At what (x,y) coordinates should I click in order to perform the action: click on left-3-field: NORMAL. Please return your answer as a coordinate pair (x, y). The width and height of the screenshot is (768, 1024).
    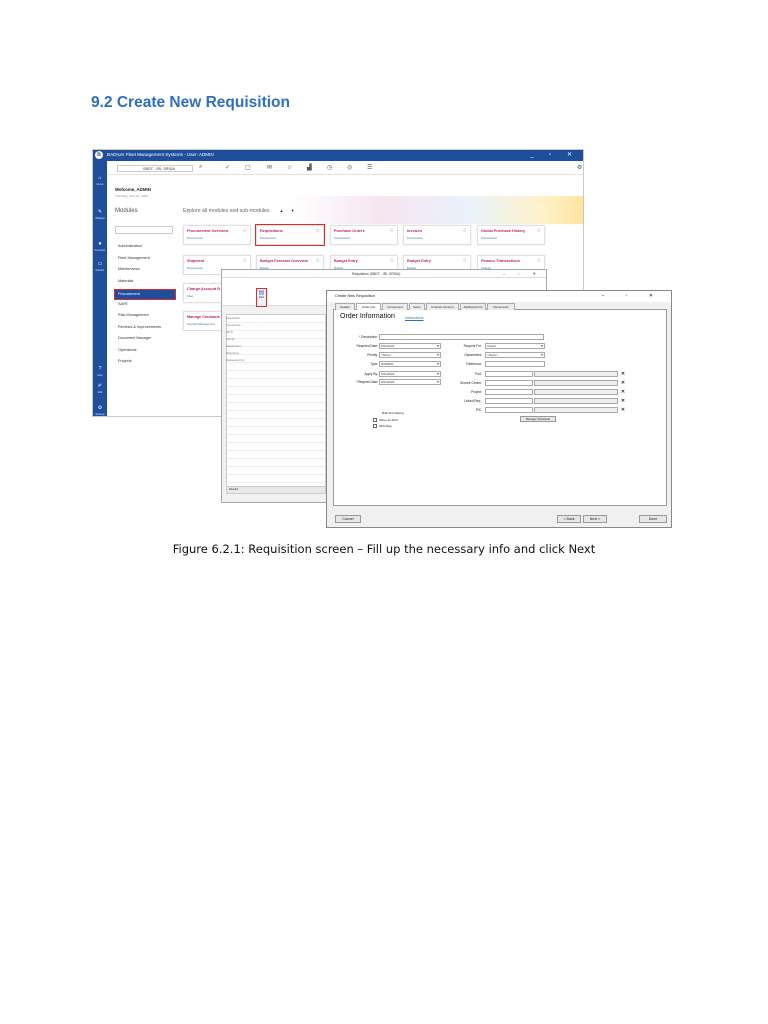
    Looking at the image, I should click on (410, 364).